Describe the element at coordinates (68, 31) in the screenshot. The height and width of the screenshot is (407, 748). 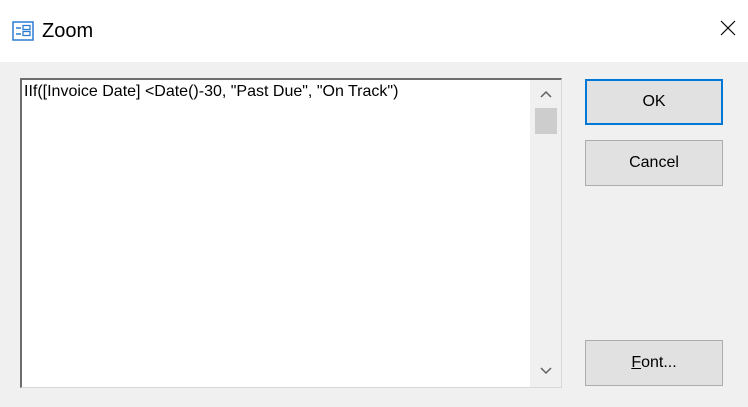
I see `window-title: Zoom` at that location.